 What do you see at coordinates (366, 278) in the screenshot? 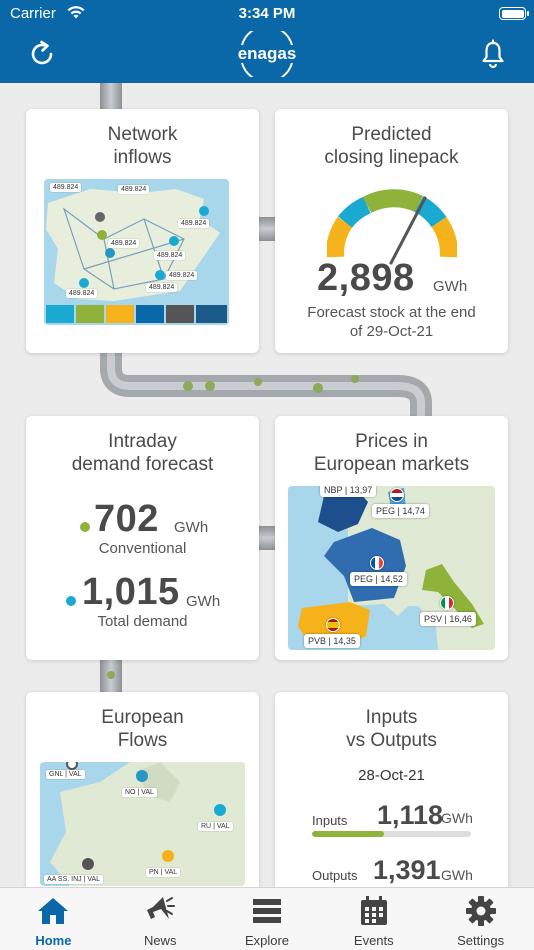
I see `linepack-value: 2,898` at bounding box center [366, 278].